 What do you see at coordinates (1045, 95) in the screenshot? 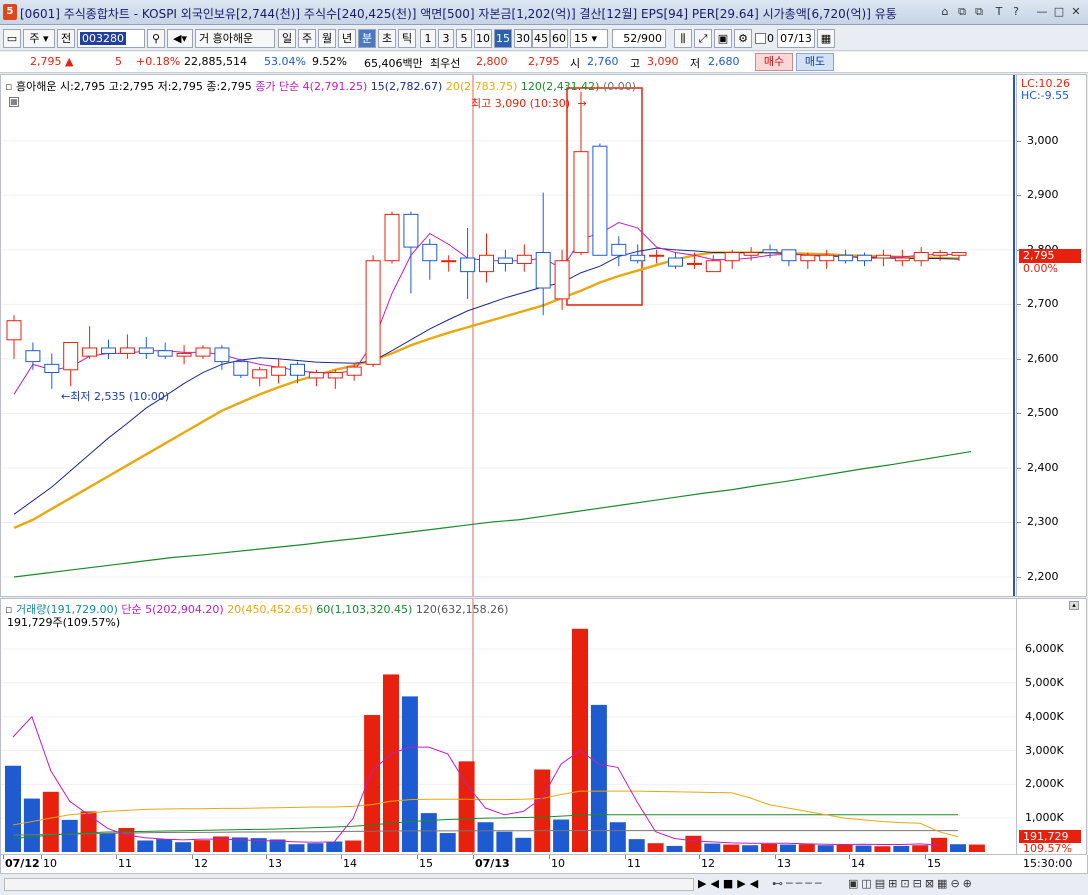
I see `hc-label: HC:-9.55` at bounding box center [1045, 95].